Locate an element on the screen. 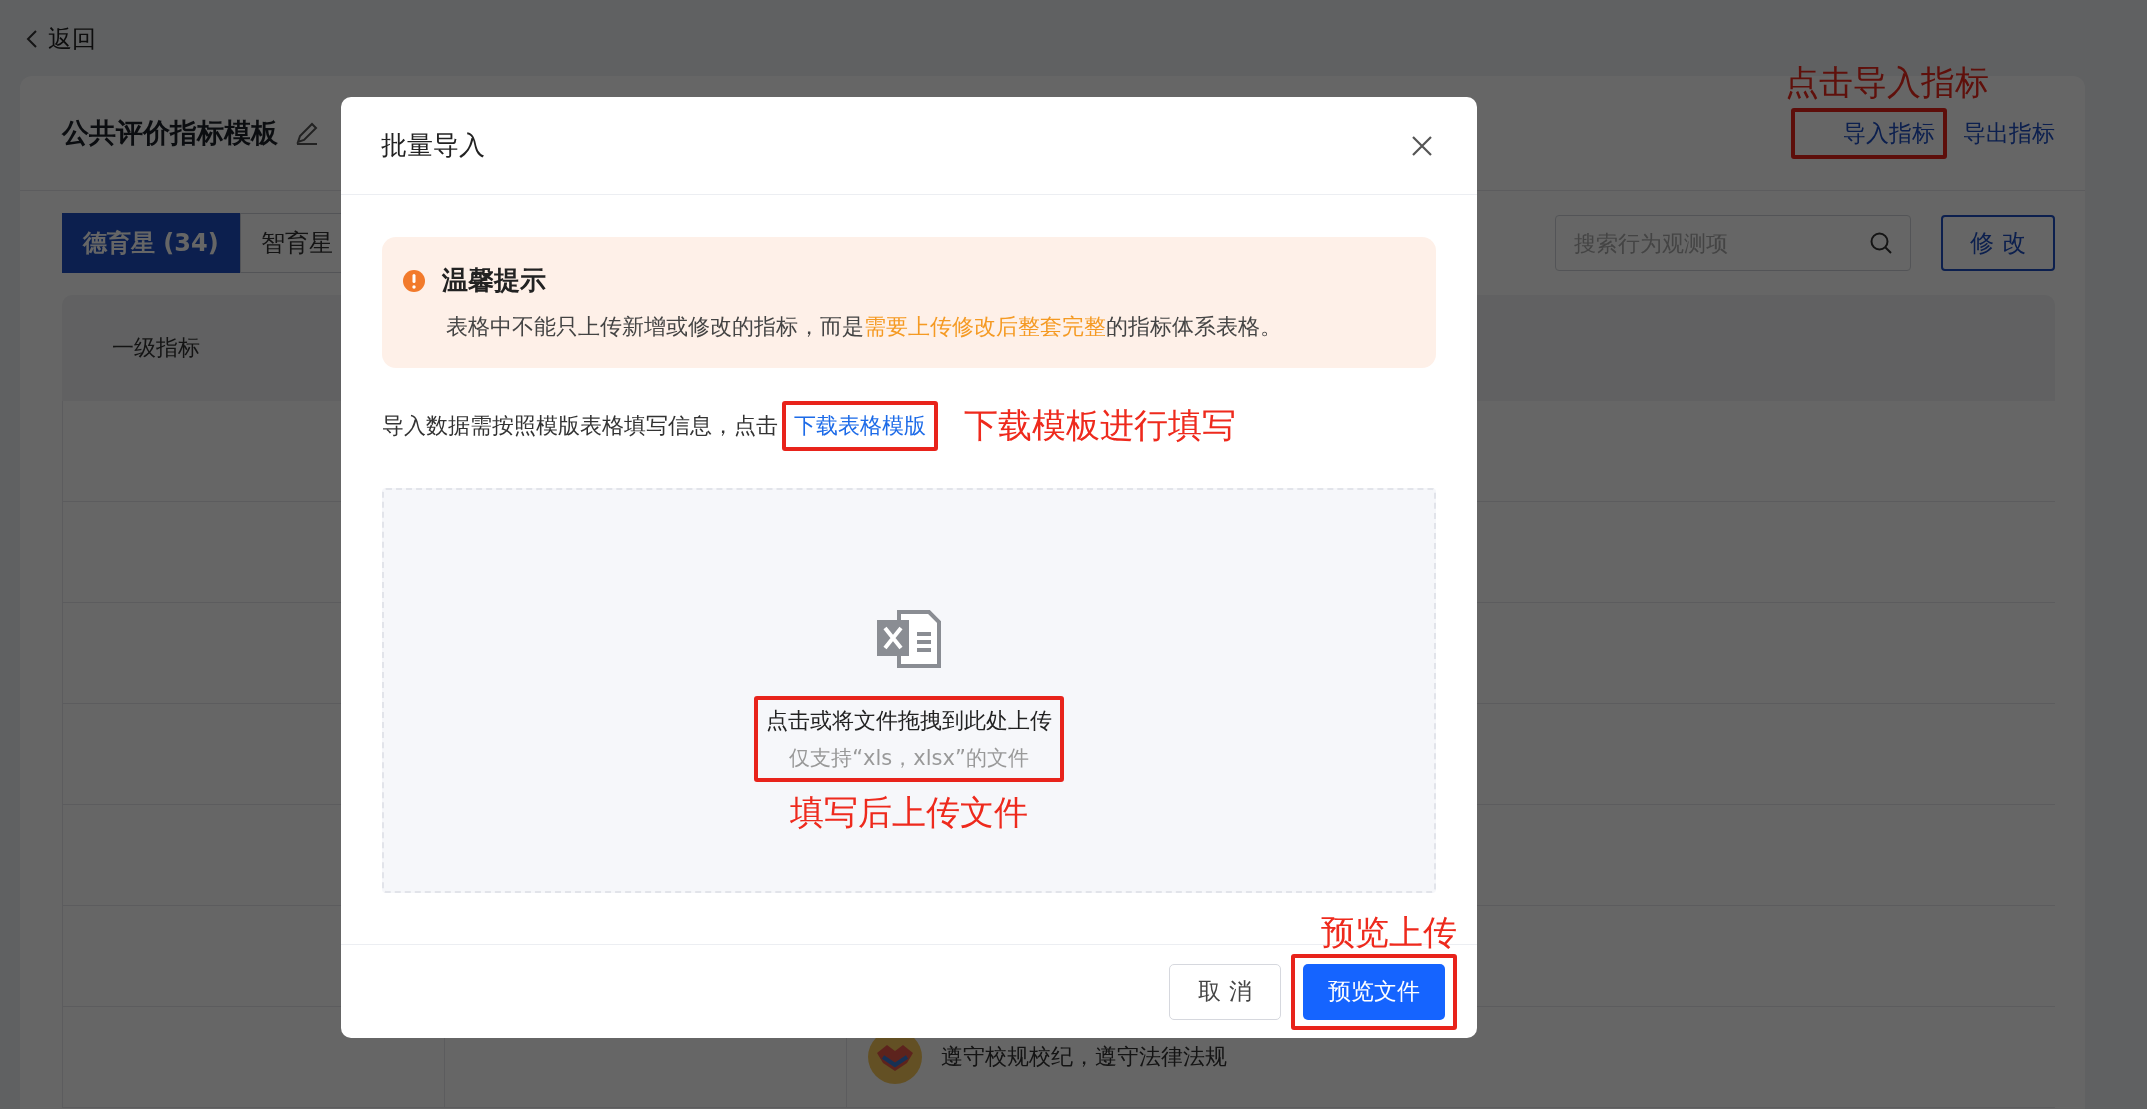 This screenshot has width=2147, height=1109. tab: 德育星 (34) is located at coordinates (151, 243).